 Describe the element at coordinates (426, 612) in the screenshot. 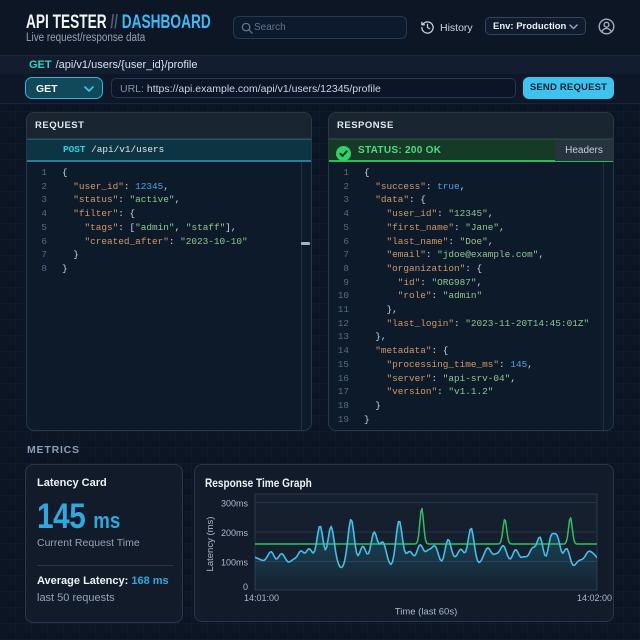

I see `svg-text: Time (last 60s)` at that location.